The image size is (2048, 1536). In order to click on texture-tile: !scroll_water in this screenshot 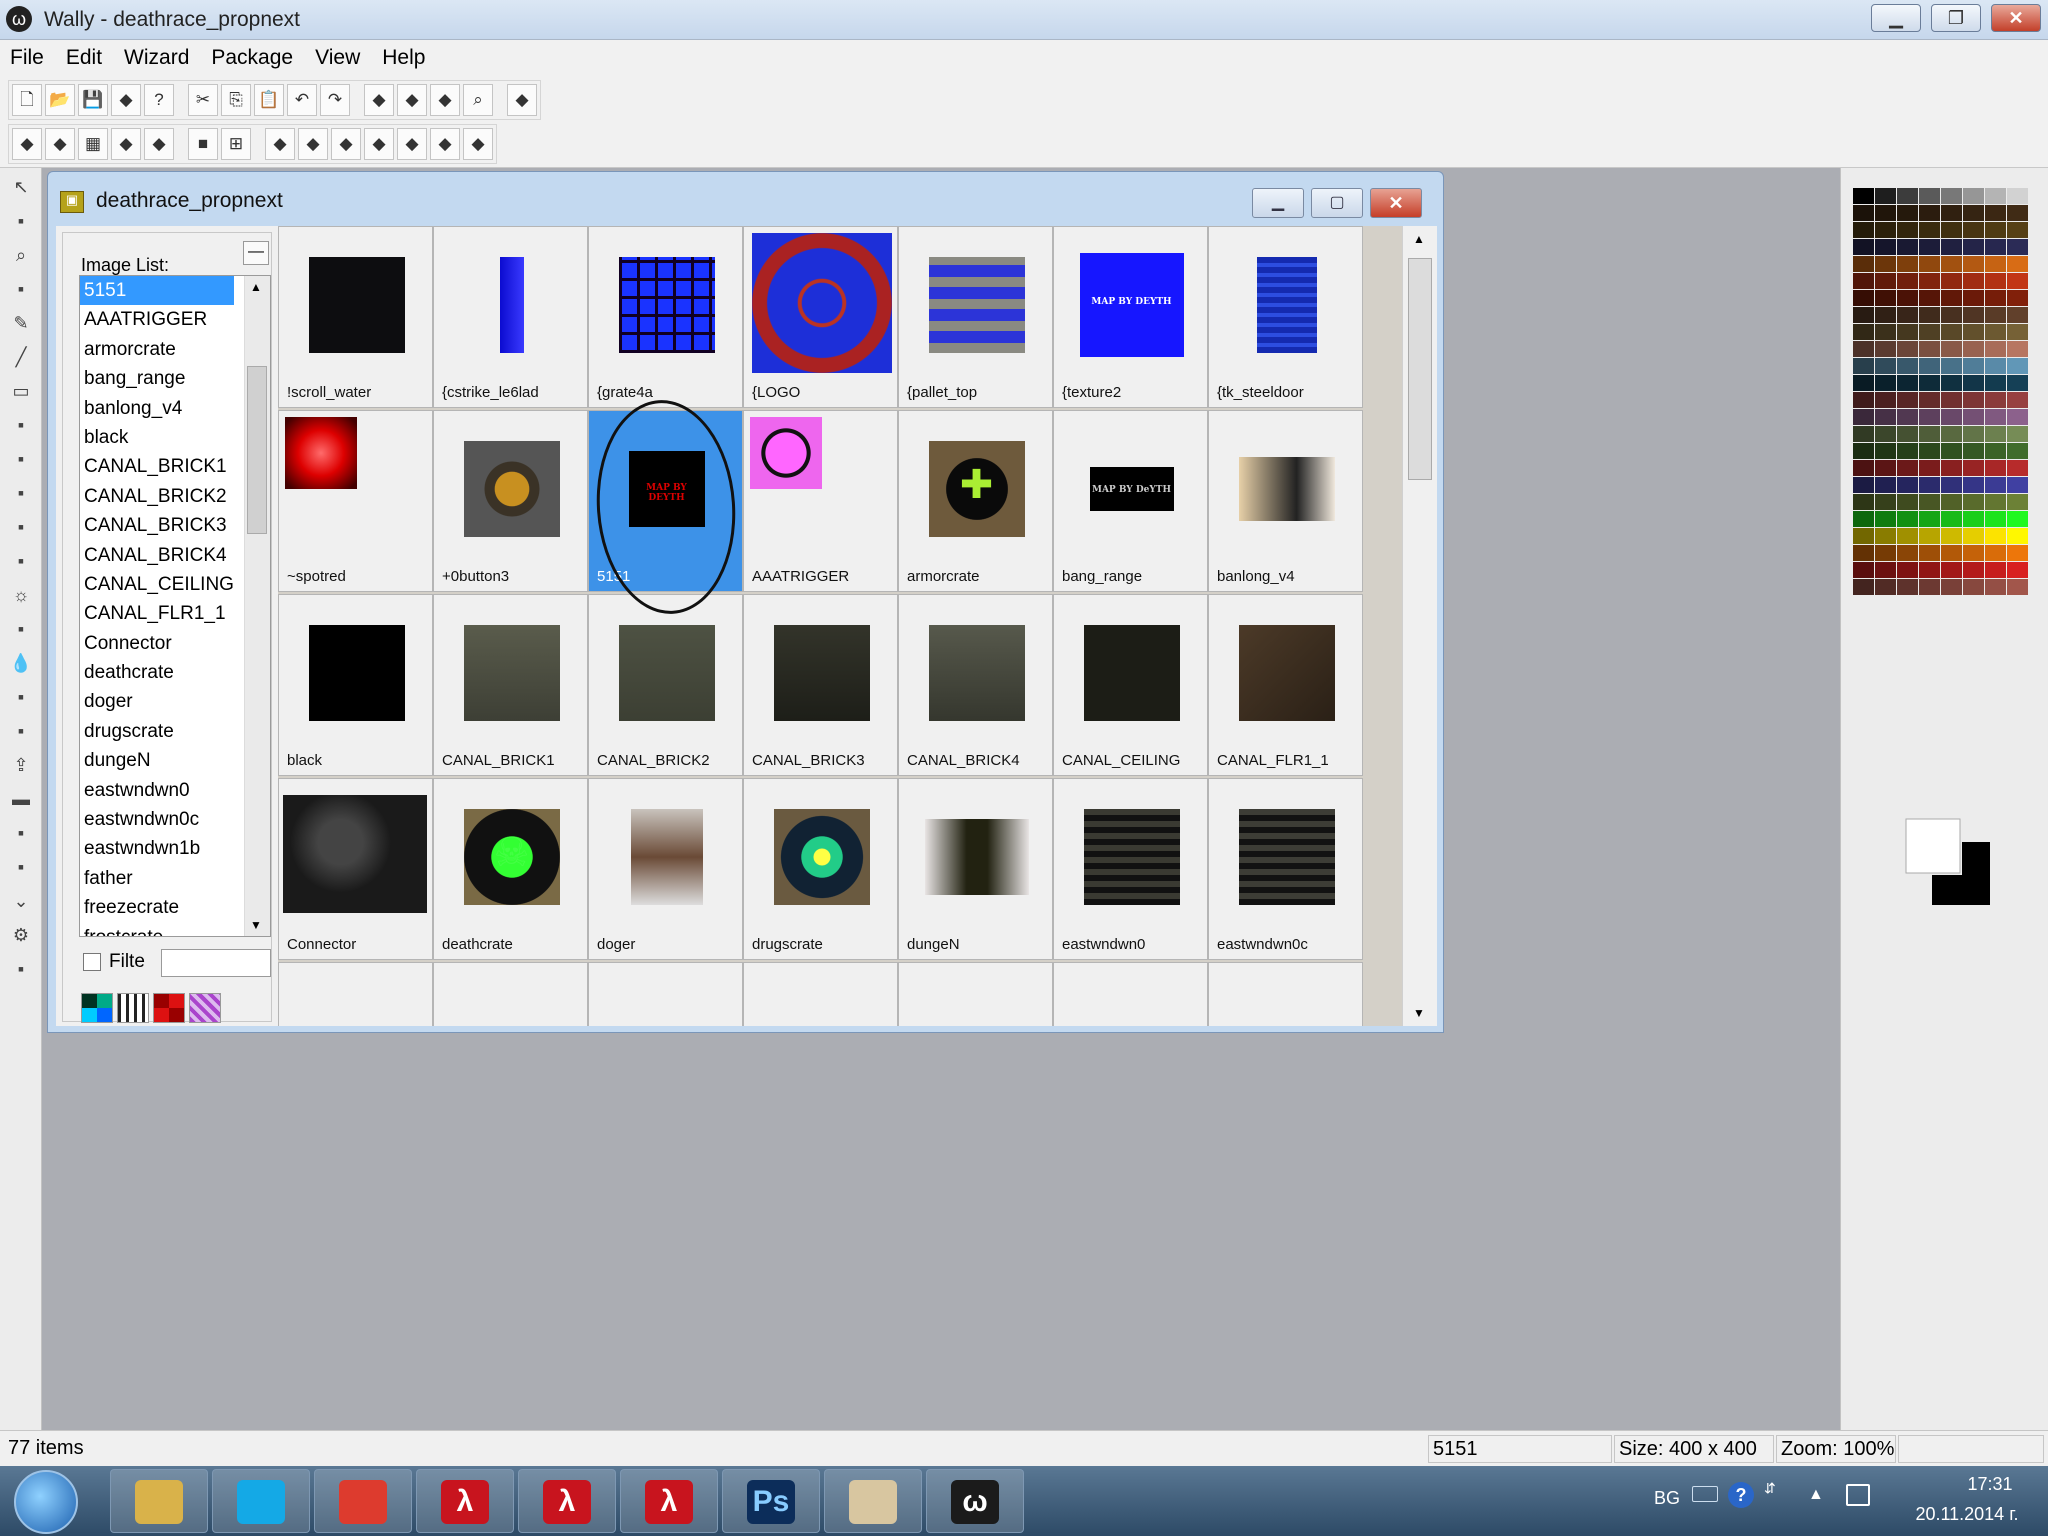, I will do `click(355, 317)`.